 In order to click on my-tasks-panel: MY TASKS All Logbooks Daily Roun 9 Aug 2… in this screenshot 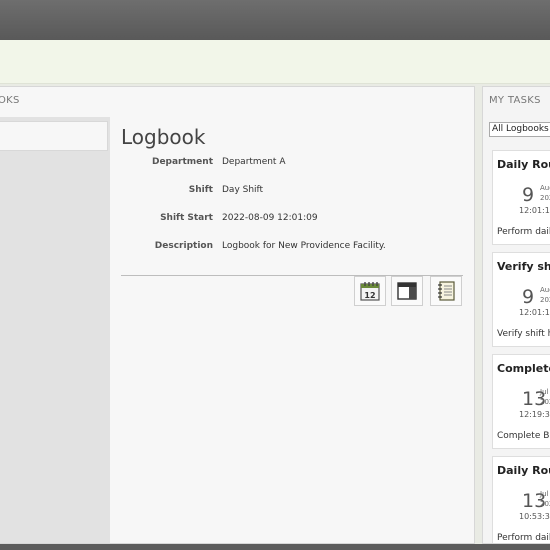, I will do `click(516, 315)`.